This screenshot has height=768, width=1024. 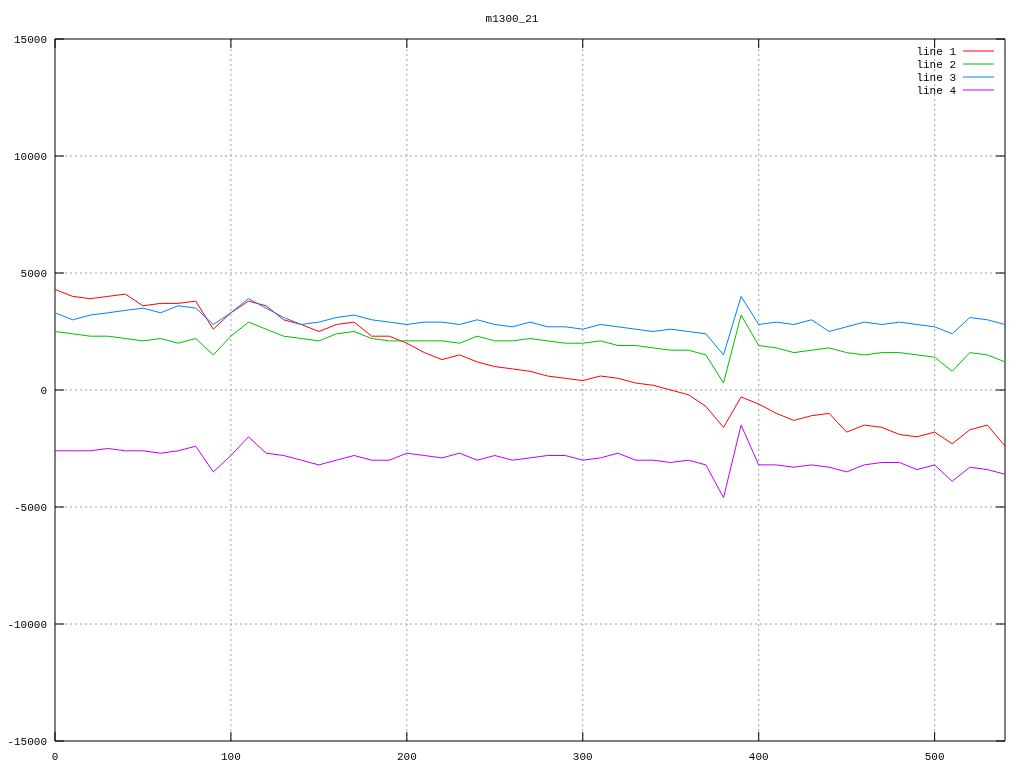 What do you see at coordinates (936, 91) in the screenshot?
I see `legend-label: line 4` at bounding box center [936, 91].